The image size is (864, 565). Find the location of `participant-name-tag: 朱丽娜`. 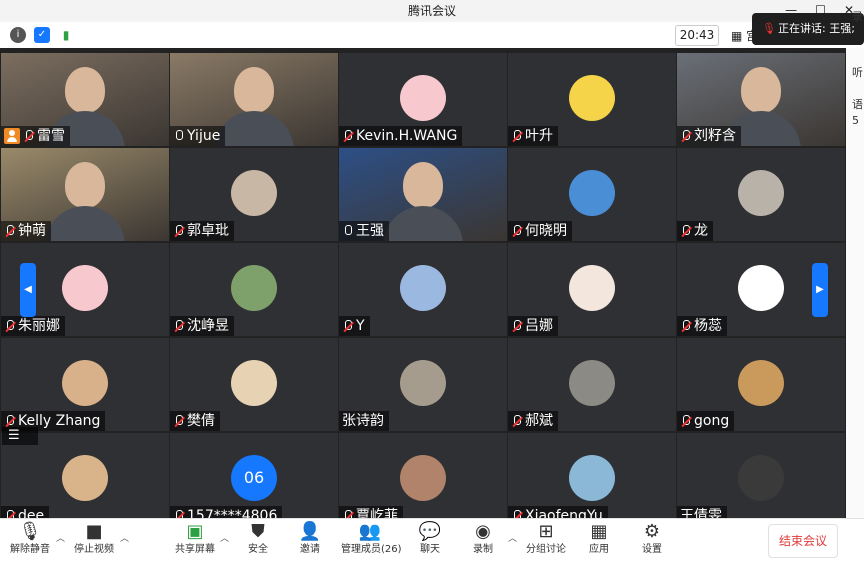

participant-name-tag: 朱丽娜 is located at coordinates (33, 326).